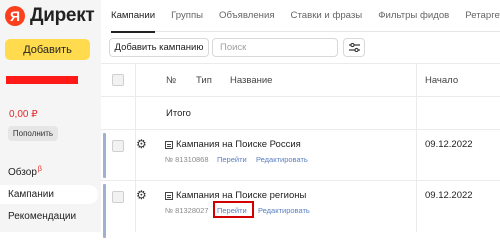 The height and width of the screenshot is (240, 500). What do you see at coordinates (413, 16) in the screenshot?
I see `tab-feed-filters: Фильтры фидов` at bounding box center [413, 16].